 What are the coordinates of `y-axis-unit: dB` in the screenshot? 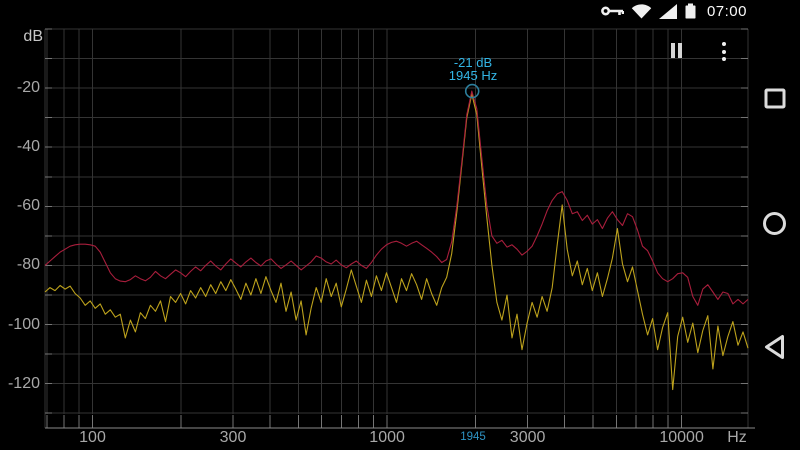 It's located at (33, 36).